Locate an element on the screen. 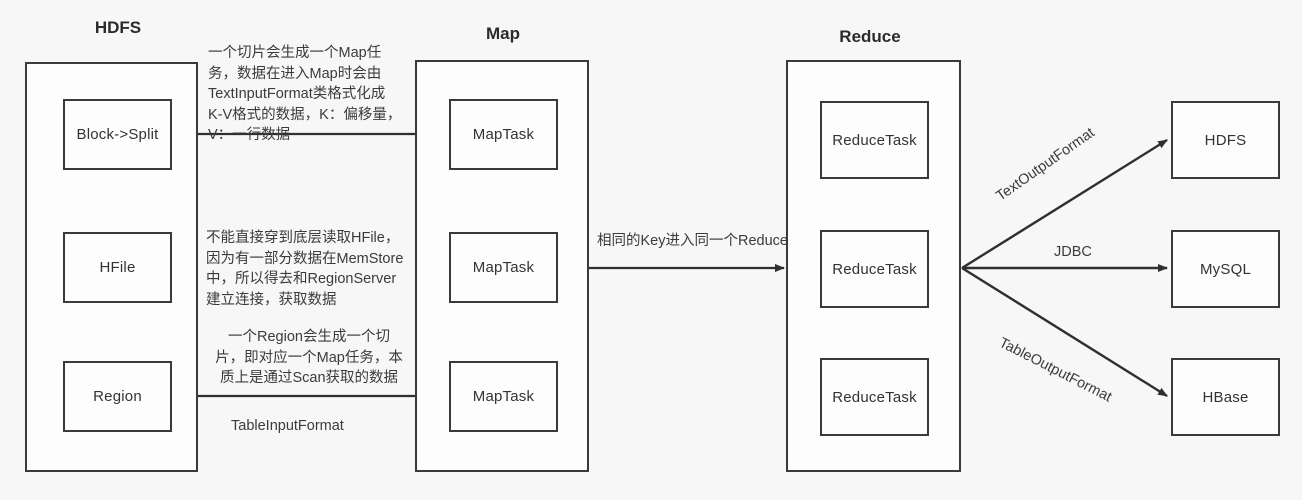 This screenshot has height=500, width=1302. node-block-split: Block->Split is located at coordinates (117, 134).